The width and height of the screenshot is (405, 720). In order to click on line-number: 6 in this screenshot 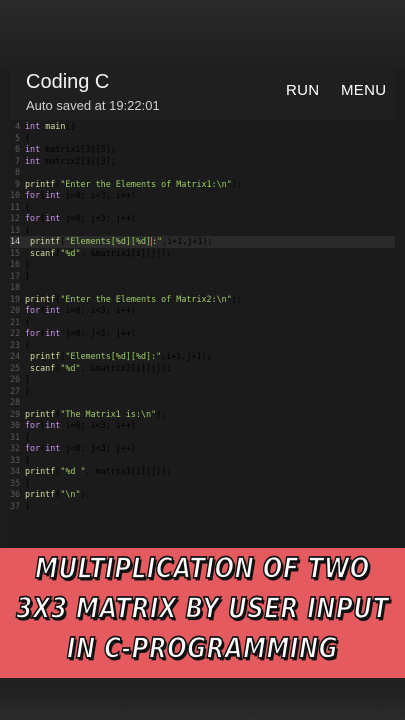, I will do `click(17, 149)`.